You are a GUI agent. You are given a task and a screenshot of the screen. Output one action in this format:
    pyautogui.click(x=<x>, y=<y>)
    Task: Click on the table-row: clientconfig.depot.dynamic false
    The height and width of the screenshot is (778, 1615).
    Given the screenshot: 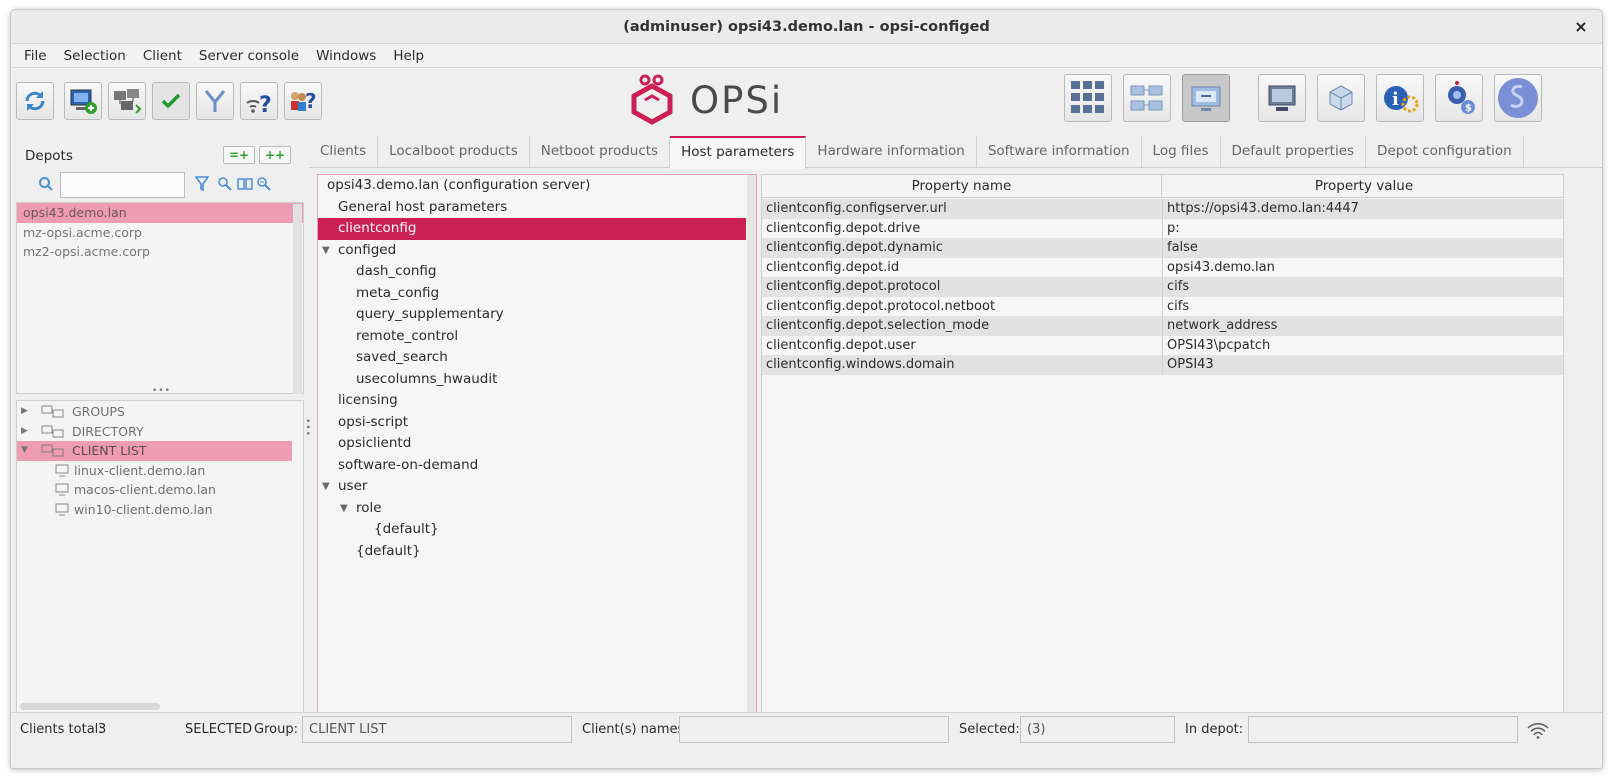 What is the action you would take?
    pyautogui.click(x=1162, y=248)
    